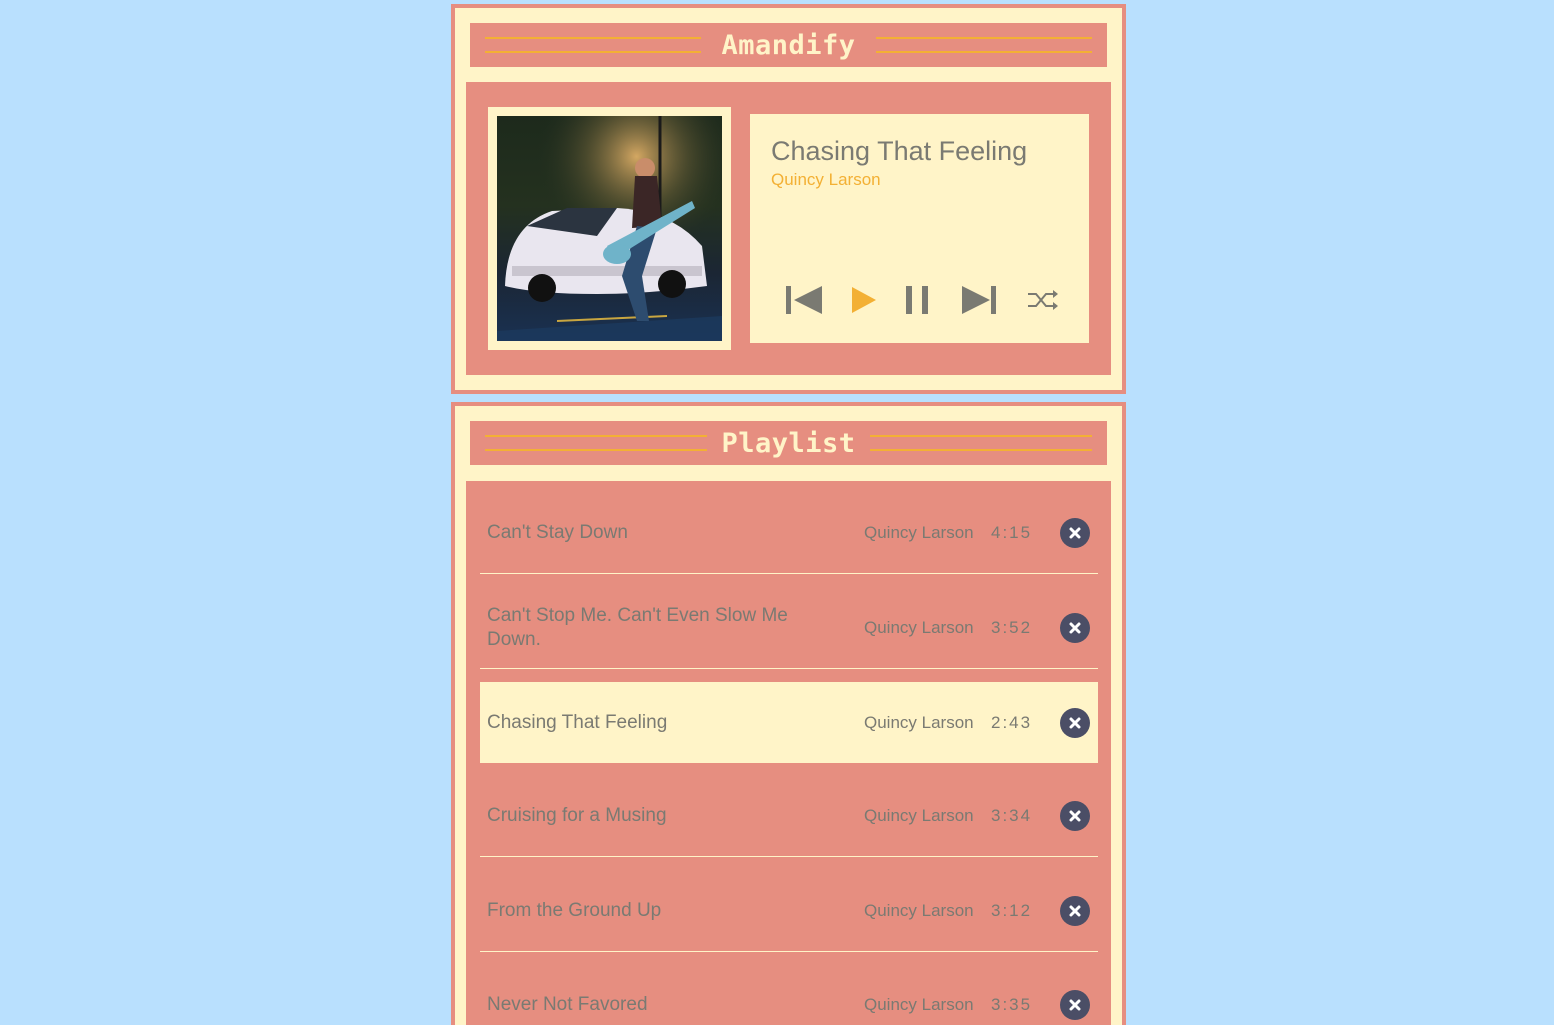 The width and height of the screenshot is (1554, 1025). I want to click on track-duration: 2:43, so click(1012, 722).